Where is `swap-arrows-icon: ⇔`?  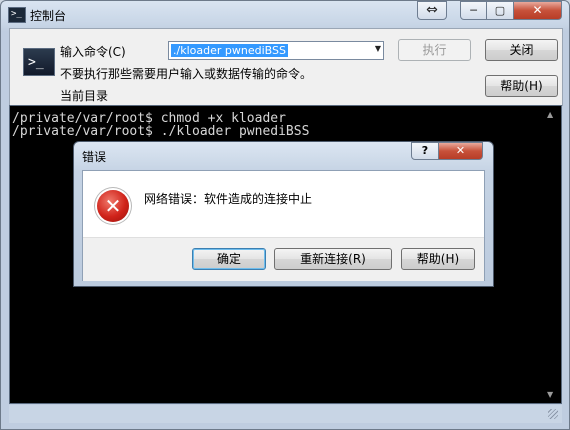
swap-arrows-icon: ⇔ is located at coordinates (432, 10).